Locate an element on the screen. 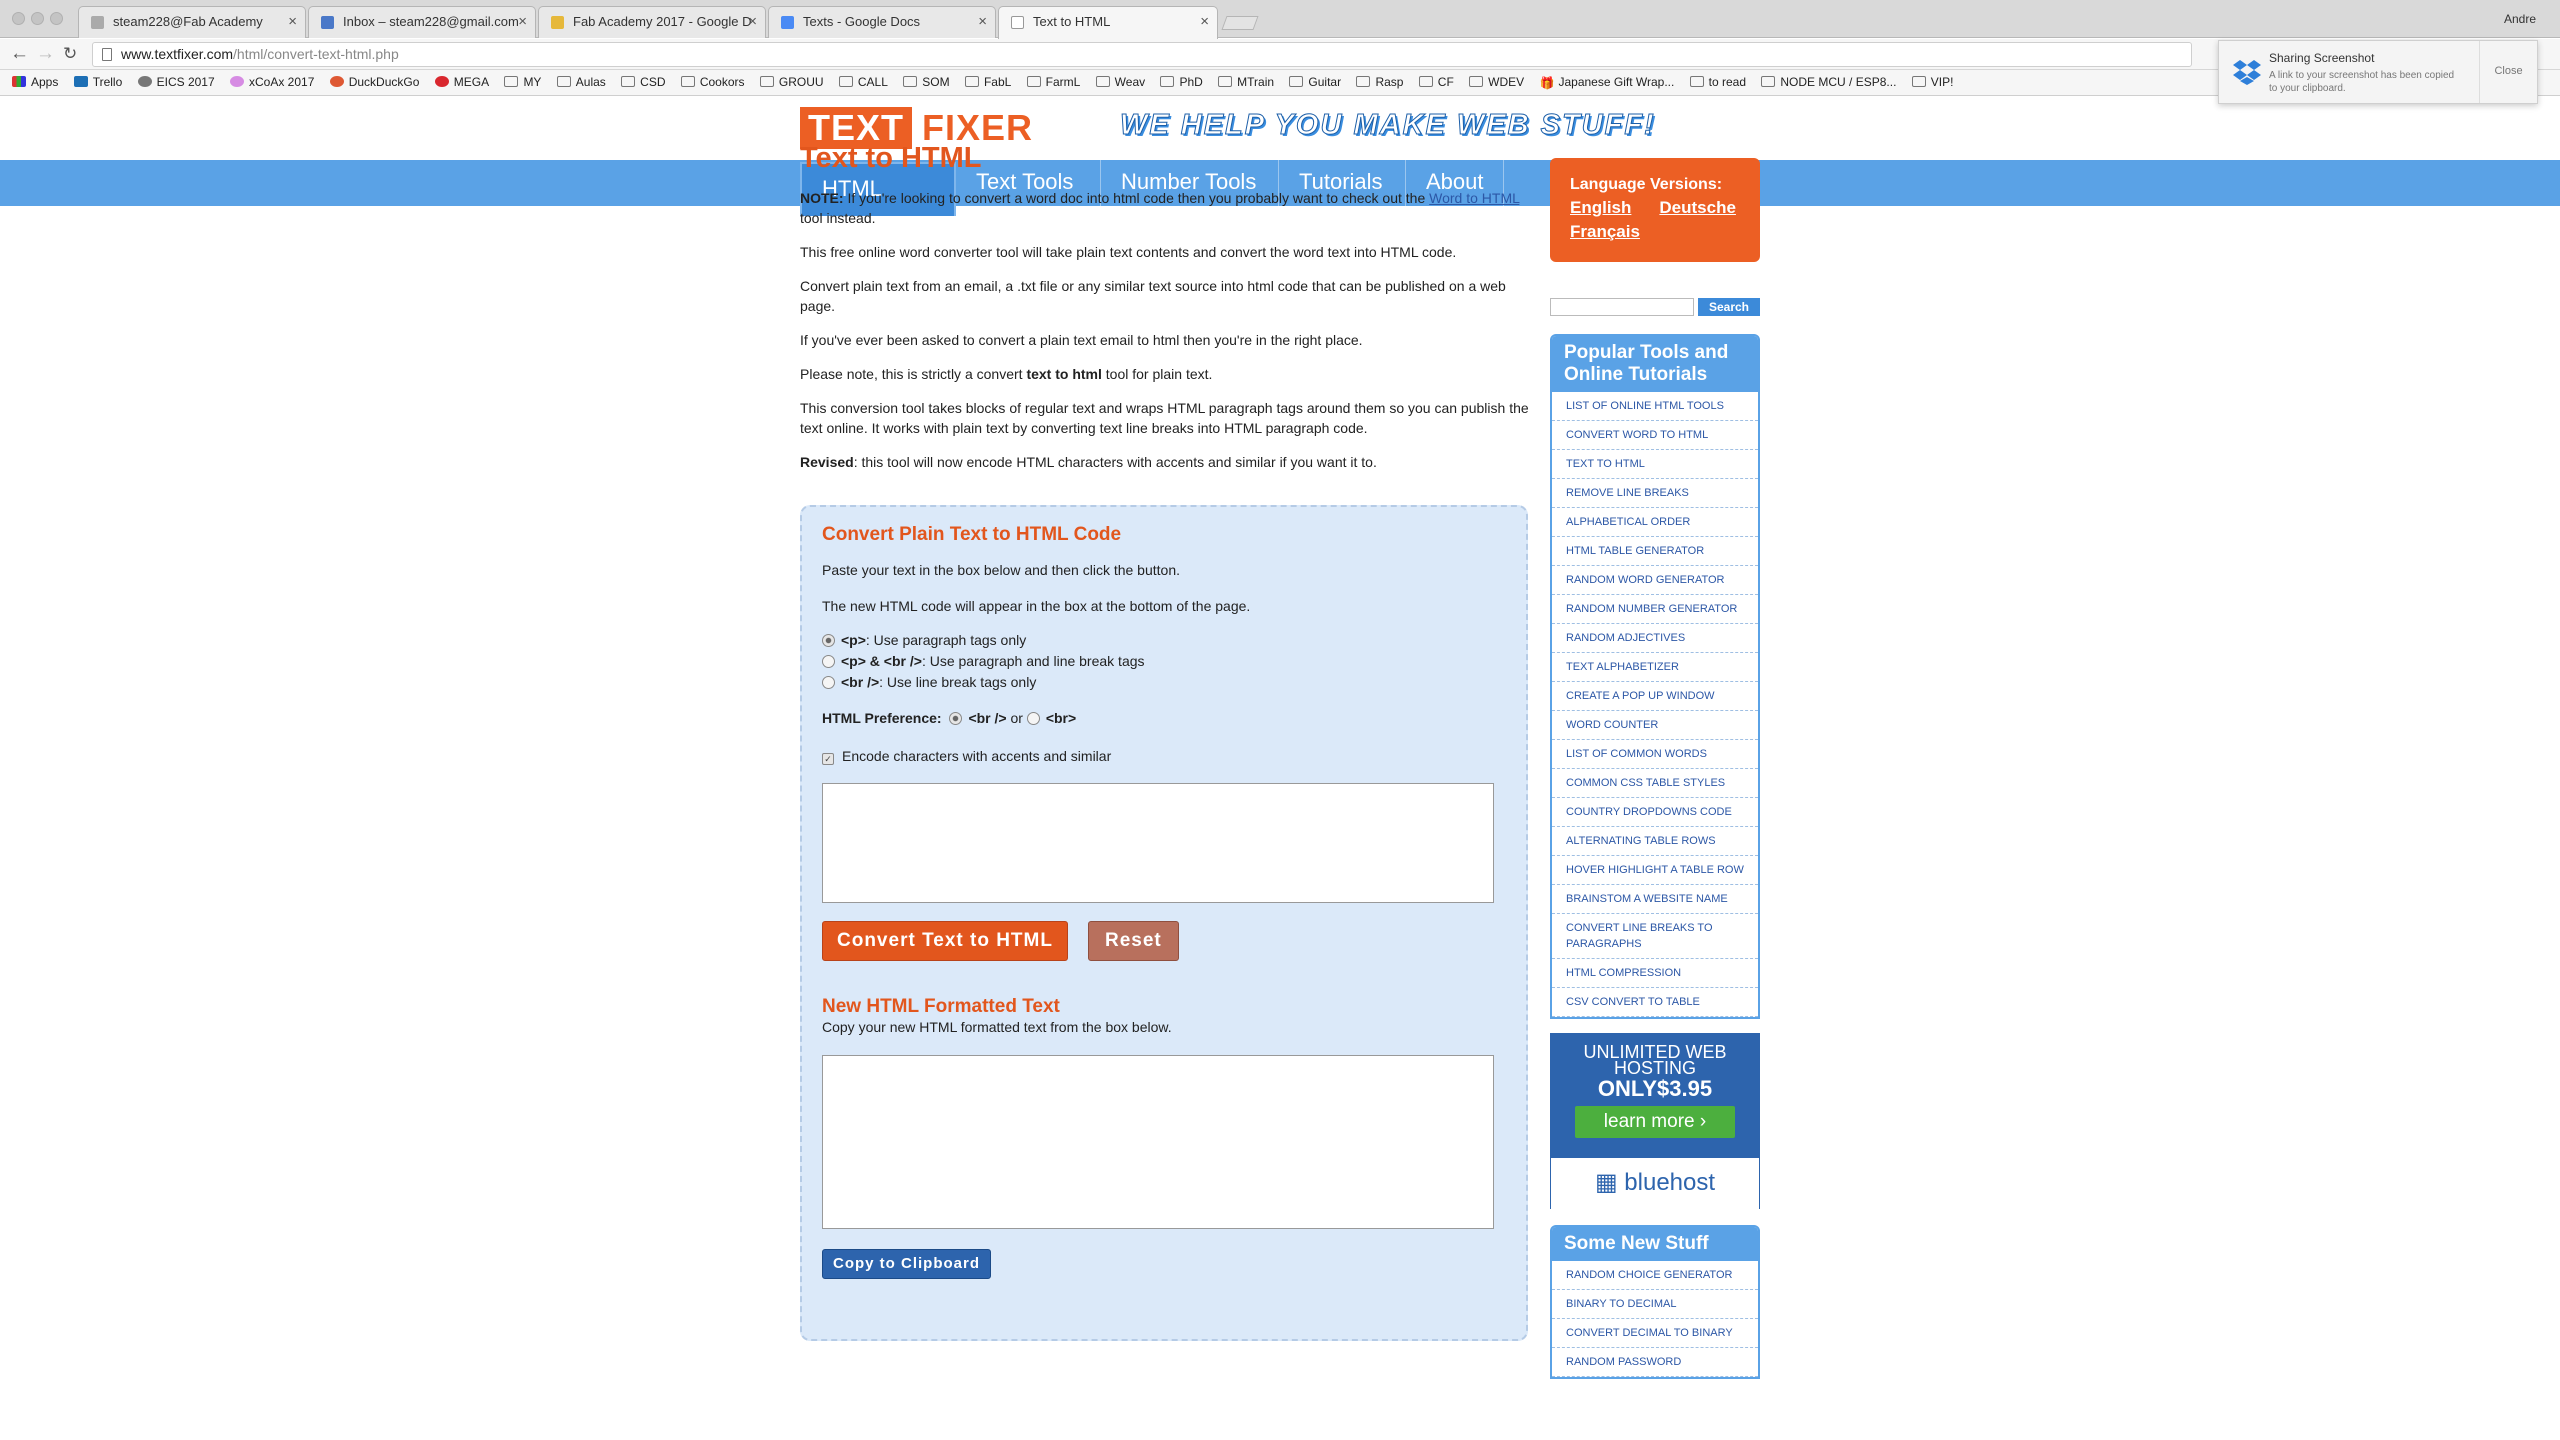 This screenshot has width=2560, height=1440. sidebar-link: Common CSS Table Styles is located at coordinates (1655, 783).